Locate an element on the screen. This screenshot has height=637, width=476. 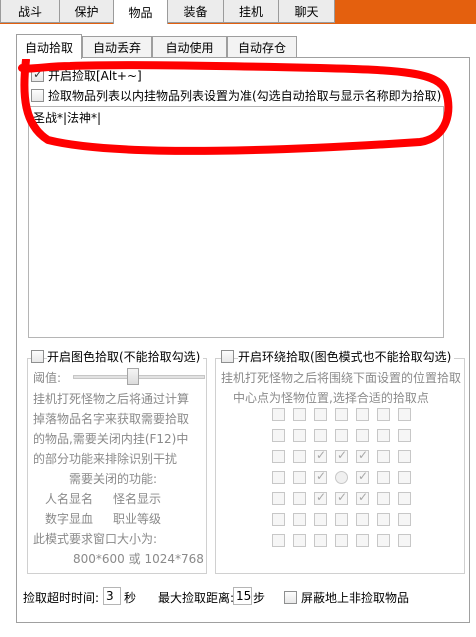
tab-label: 自动存仓 is located at coordinates (261, 47).